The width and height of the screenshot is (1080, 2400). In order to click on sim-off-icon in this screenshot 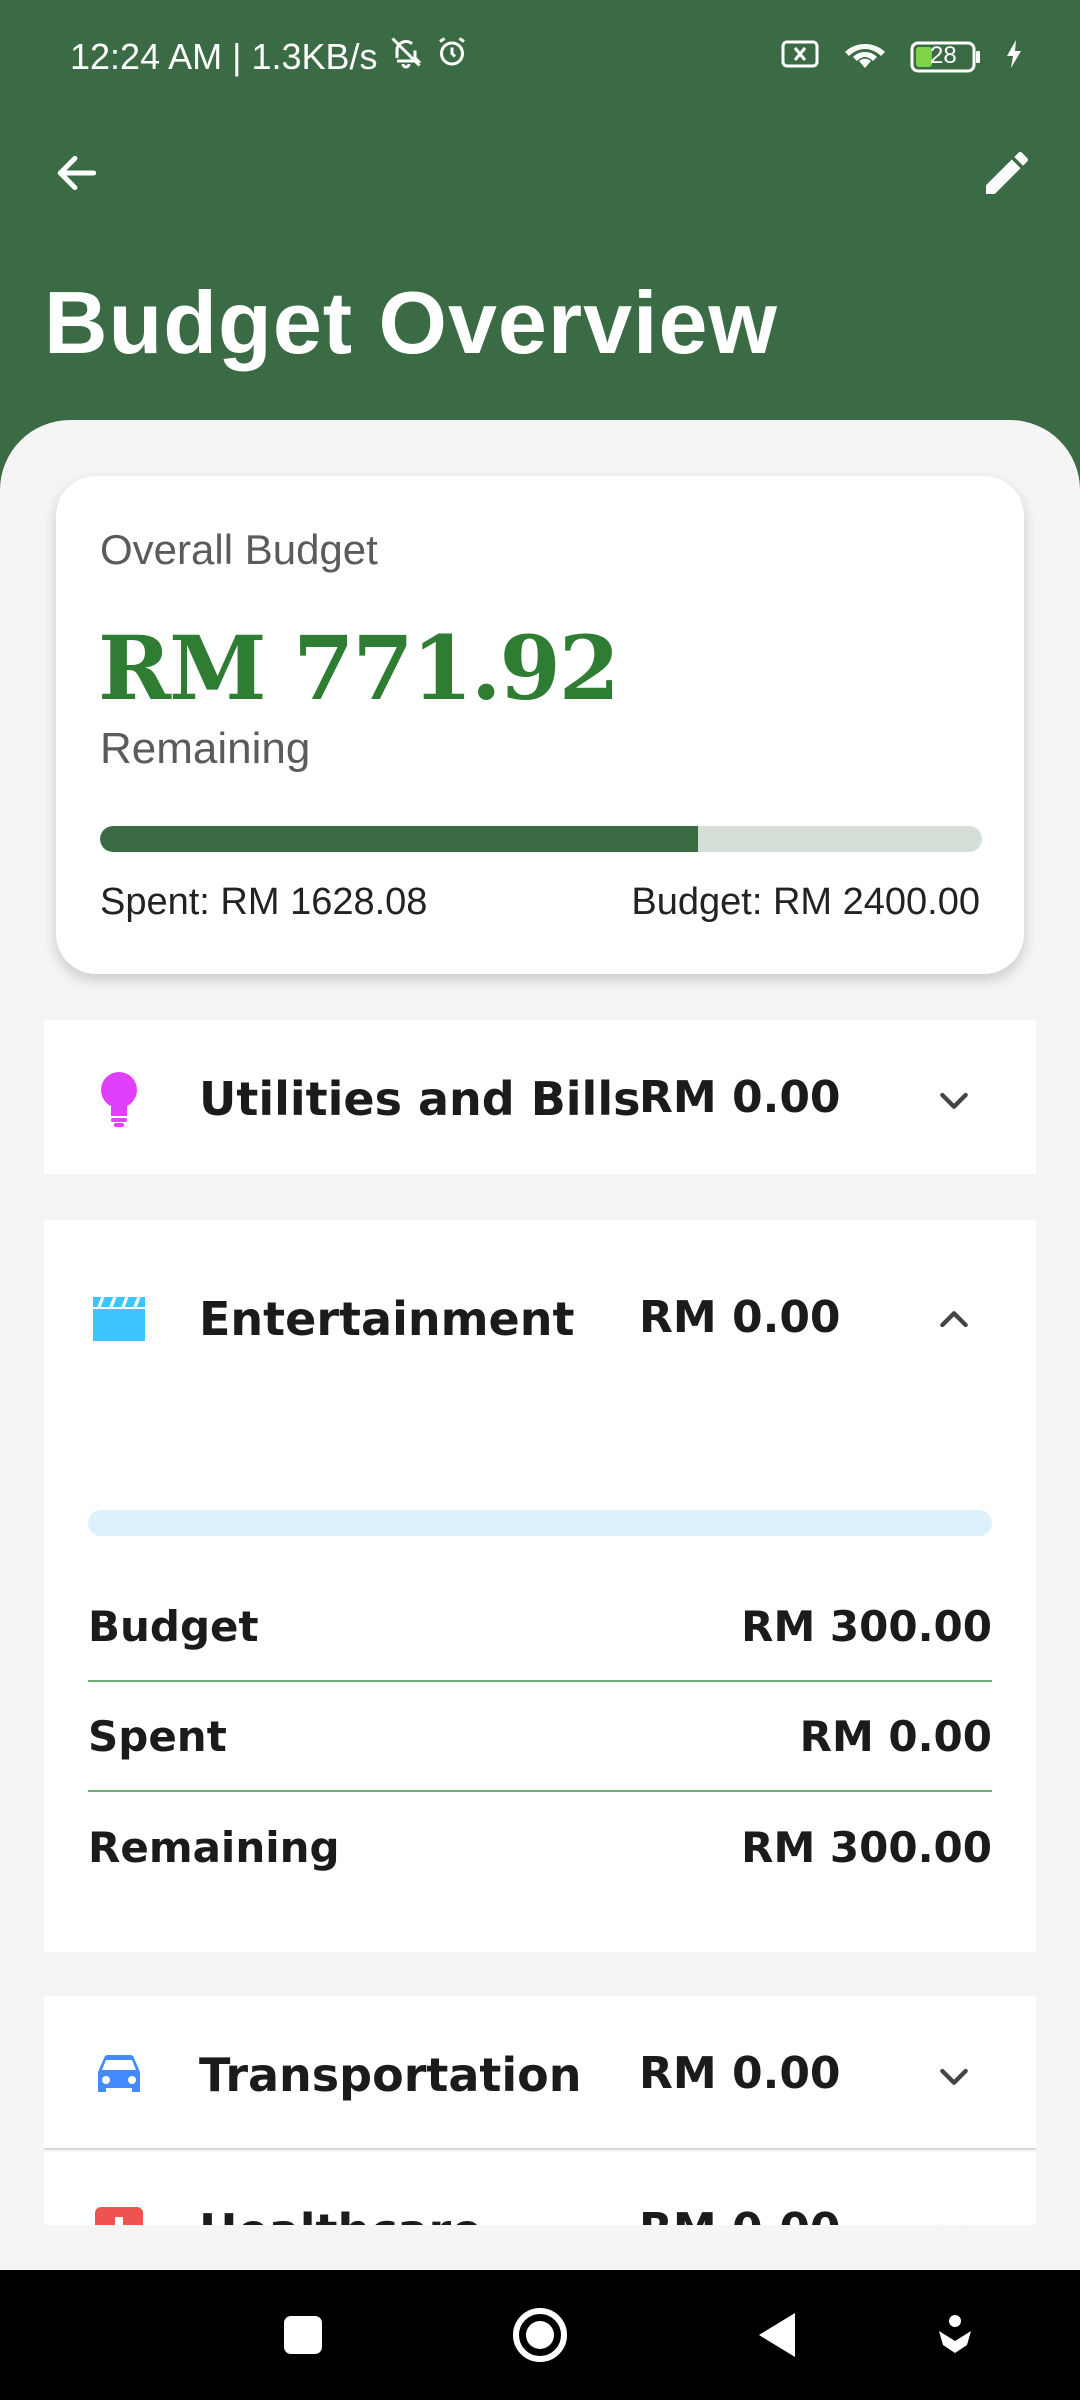, I will do `click(800, 56)`.